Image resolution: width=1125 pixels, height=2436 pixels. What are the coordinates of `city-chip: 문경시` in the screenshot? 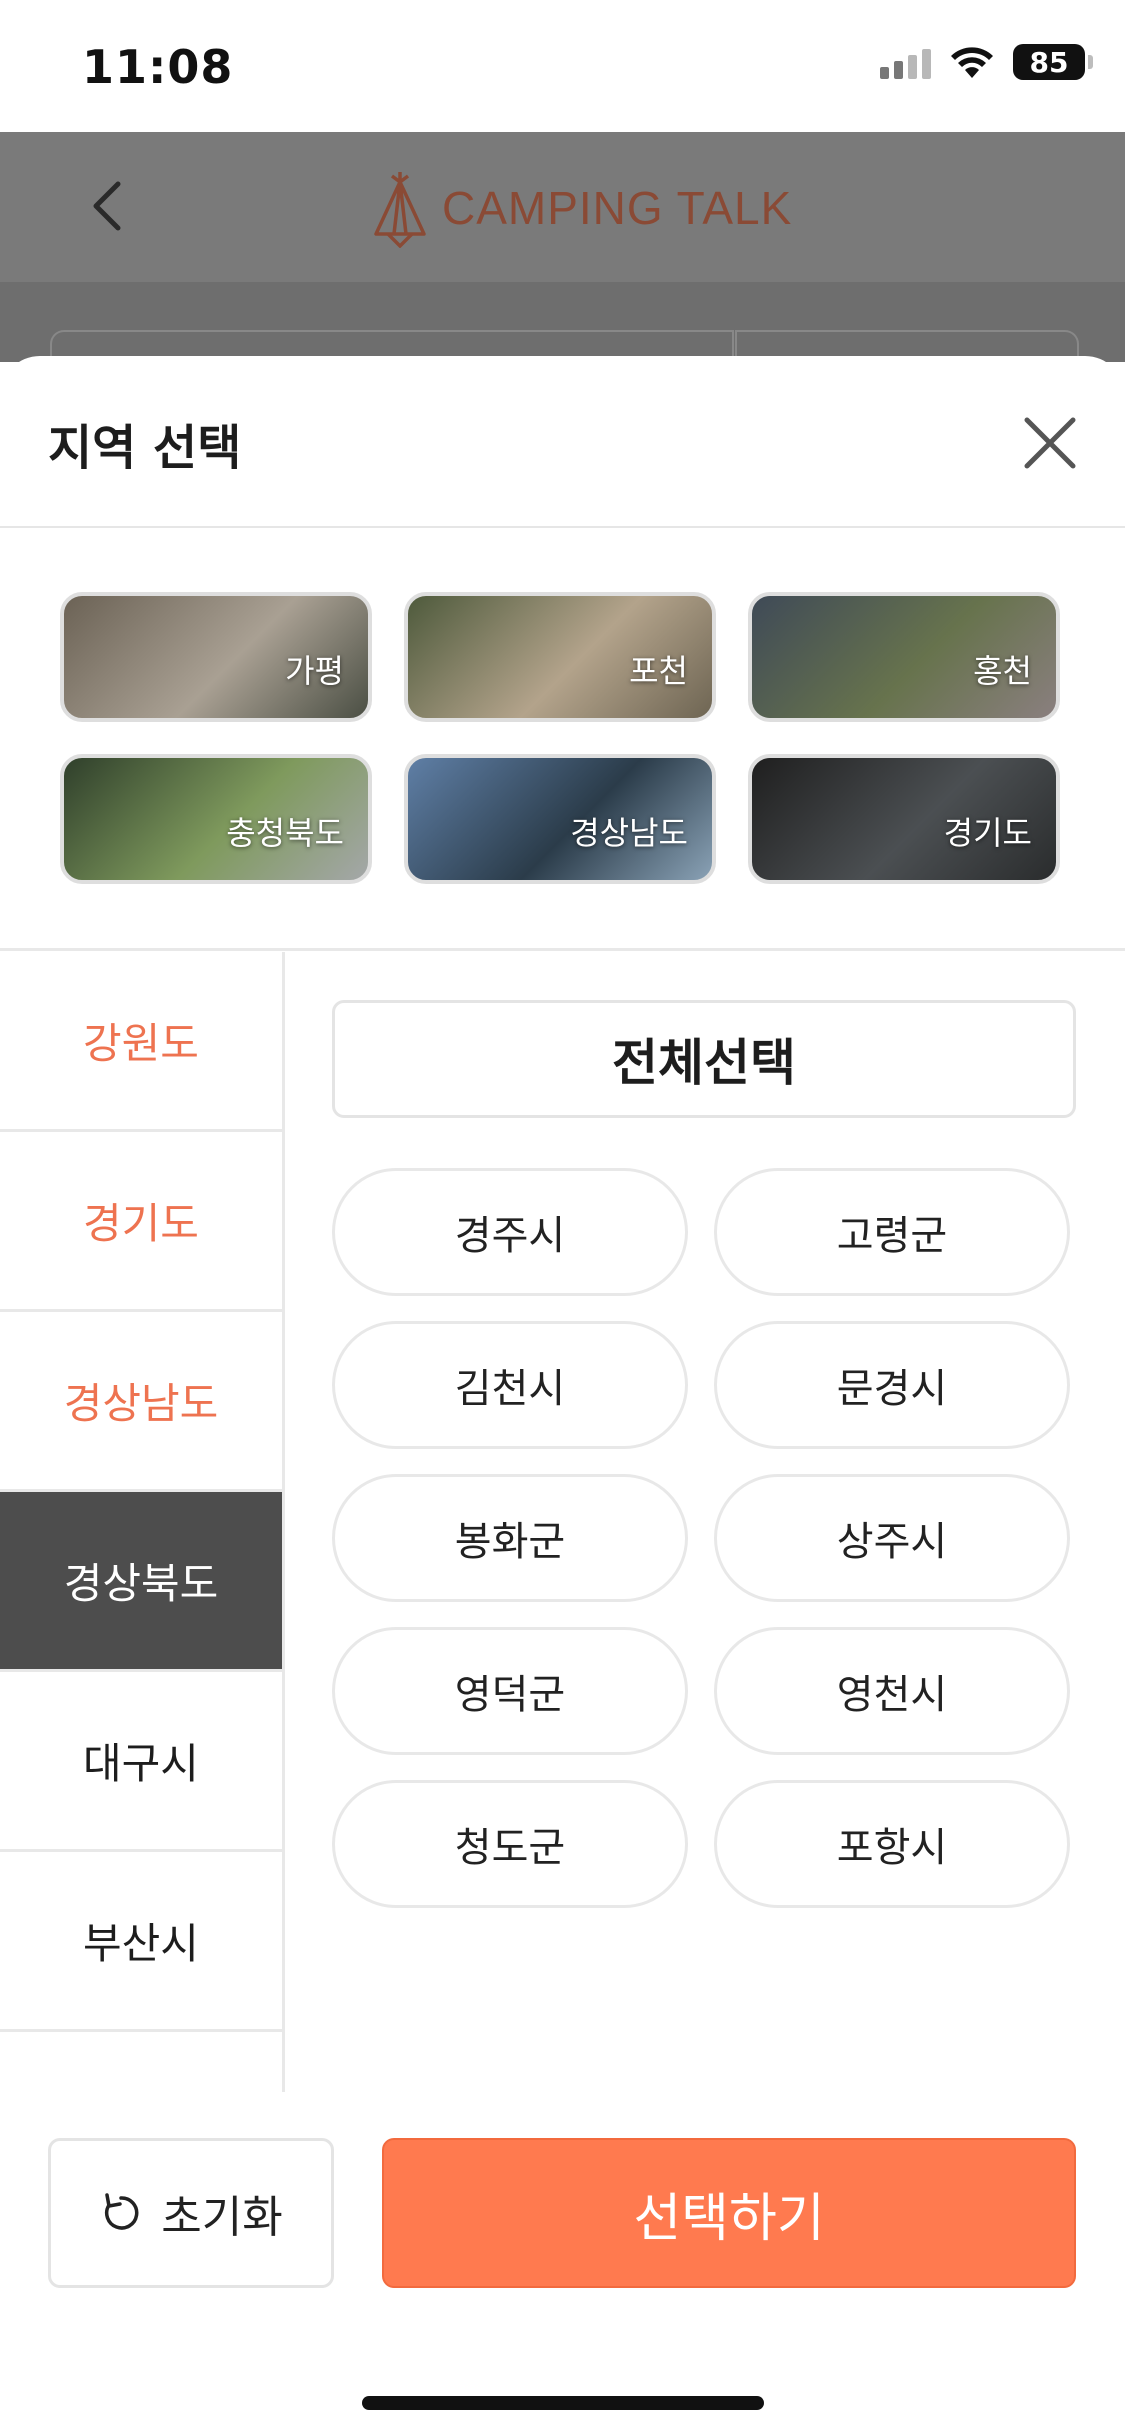 It's located at (892, 1385).